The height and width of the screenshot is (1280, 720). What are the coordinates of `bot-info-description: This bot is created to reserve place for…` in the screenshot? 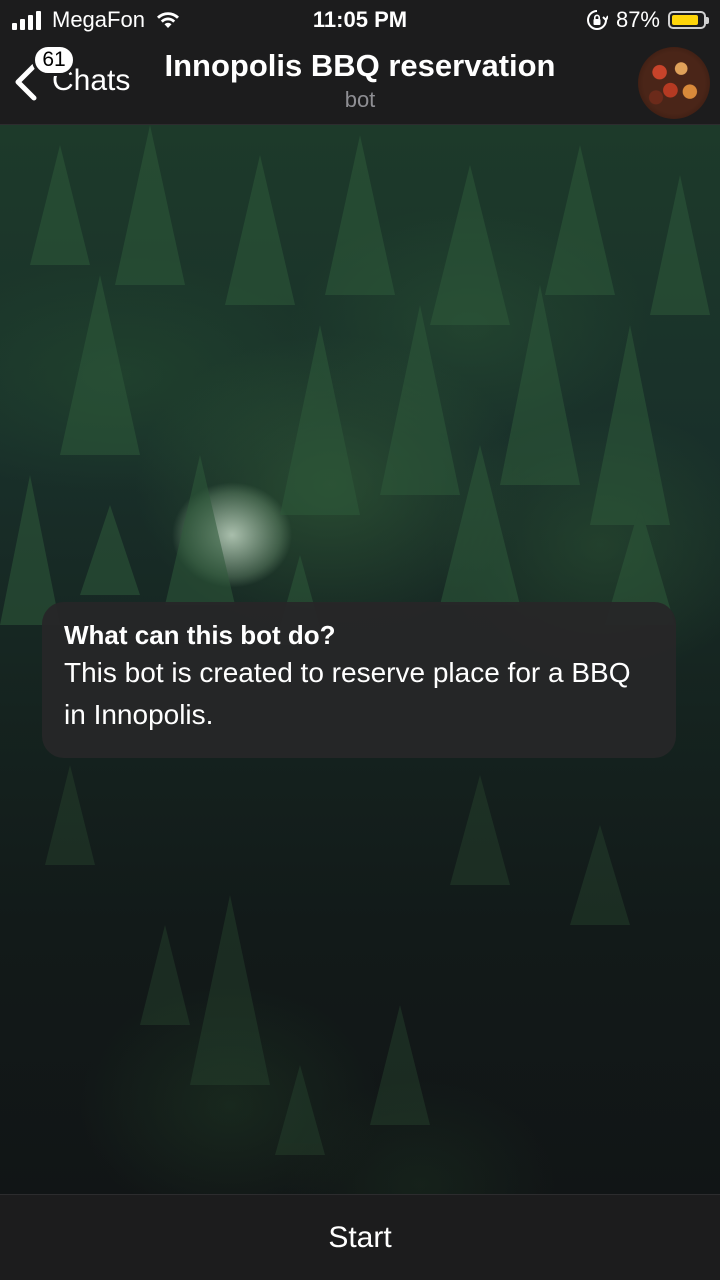 It's located at (347, 693).